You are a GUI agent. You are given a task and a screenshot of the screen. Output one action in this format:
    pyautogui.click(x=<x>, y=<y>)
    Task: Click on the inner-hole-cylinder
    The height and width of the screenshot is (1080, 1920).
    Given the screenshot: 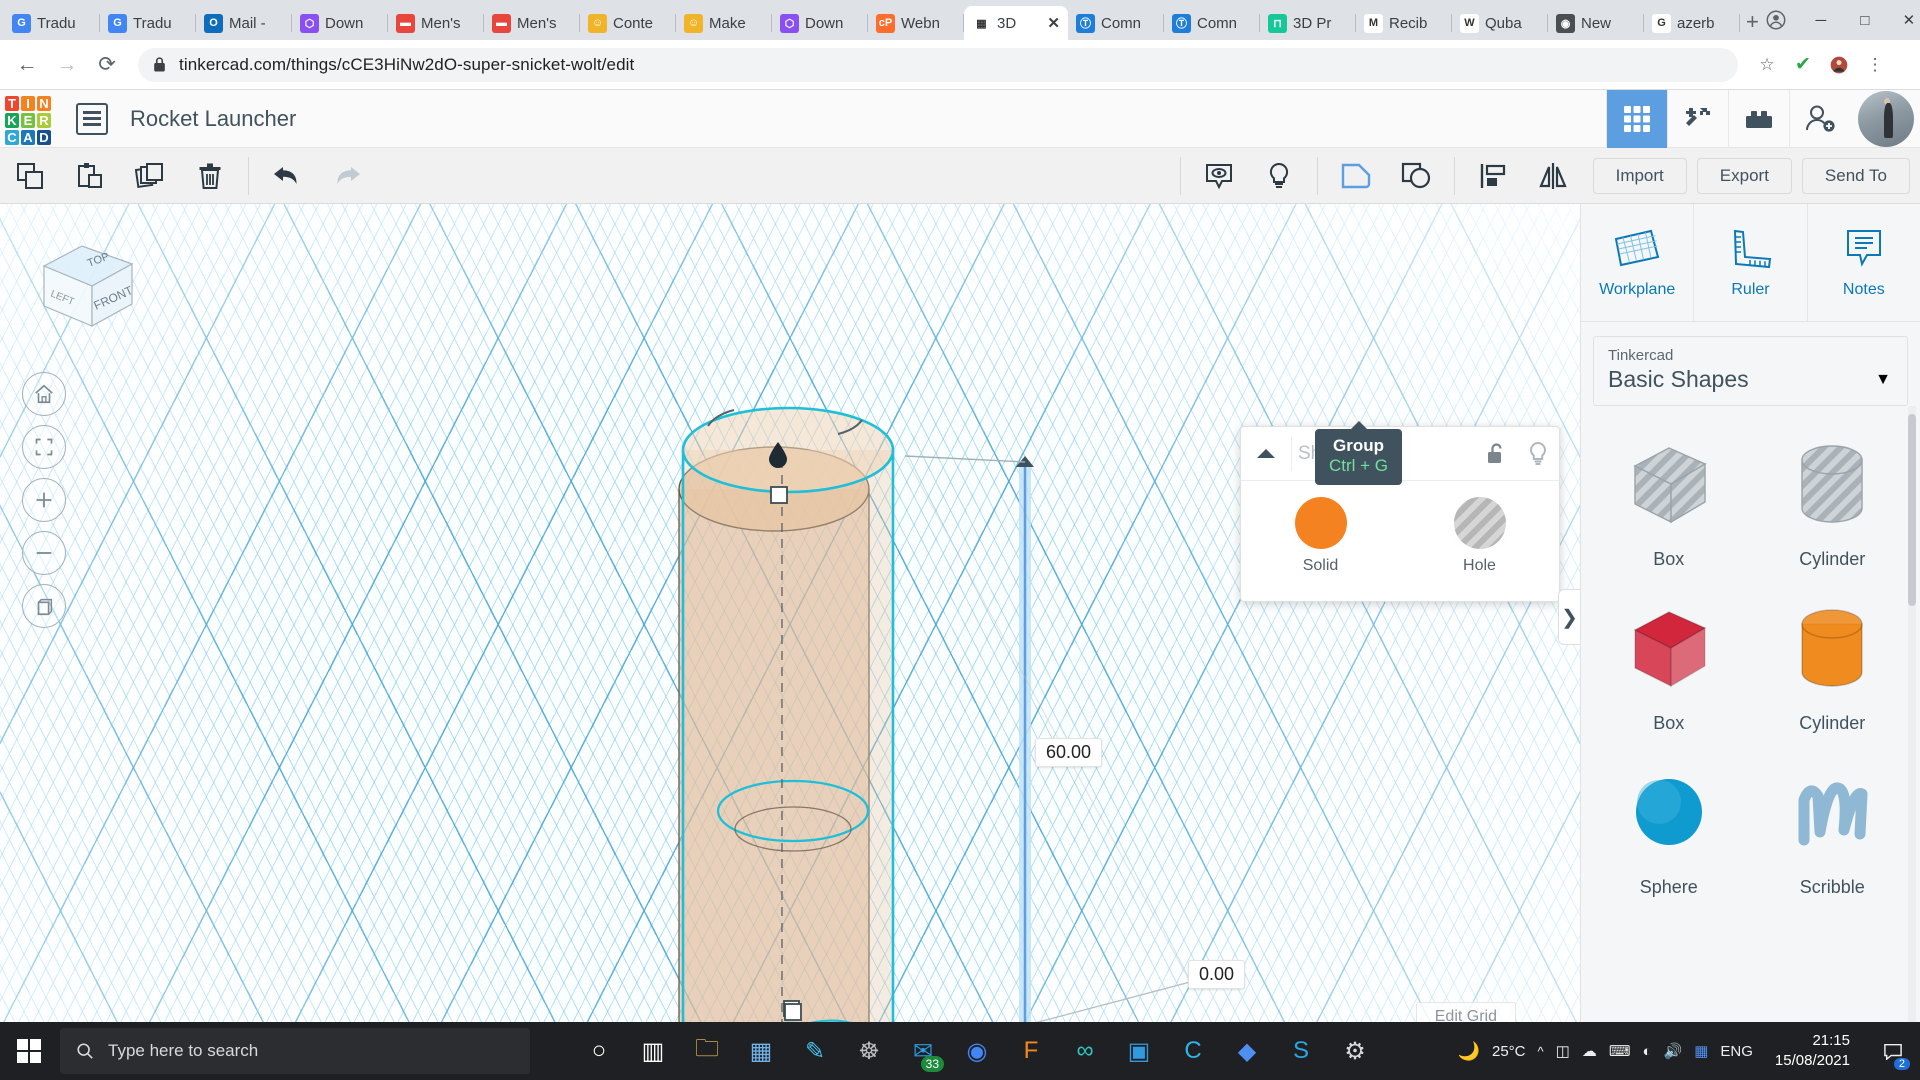 What is the action you would take?
    pyautogui.click(x=788, y=743)
    